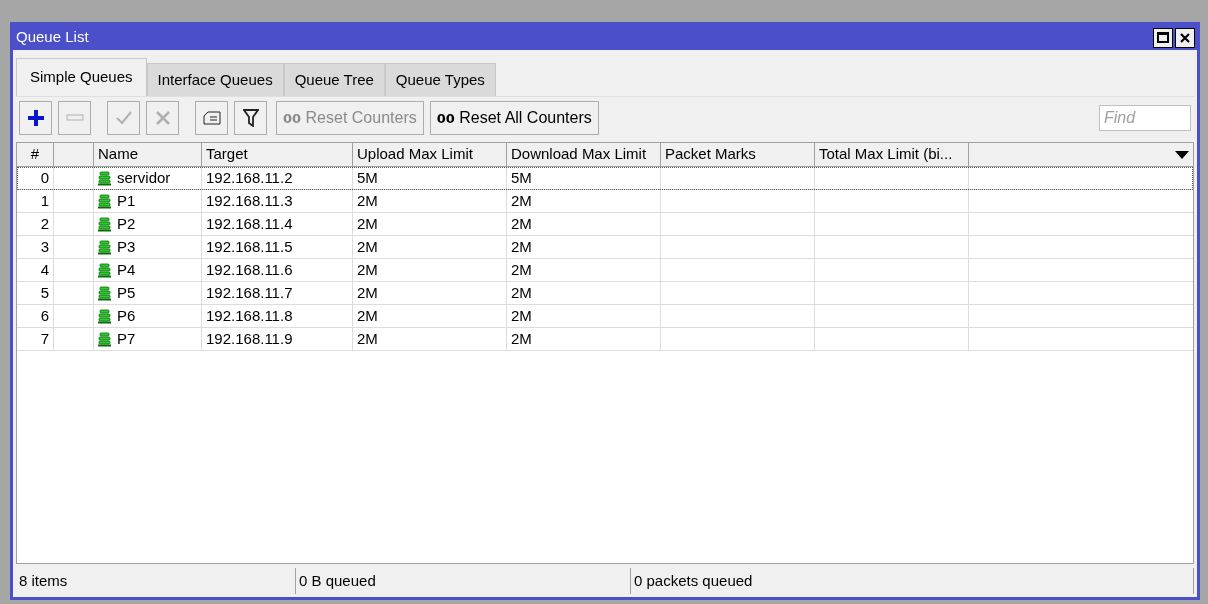 The image size is (1208, 604). Describe the element at coordinates (43, 580) in the screenshot. I see `status-text: 8 items` at that location.